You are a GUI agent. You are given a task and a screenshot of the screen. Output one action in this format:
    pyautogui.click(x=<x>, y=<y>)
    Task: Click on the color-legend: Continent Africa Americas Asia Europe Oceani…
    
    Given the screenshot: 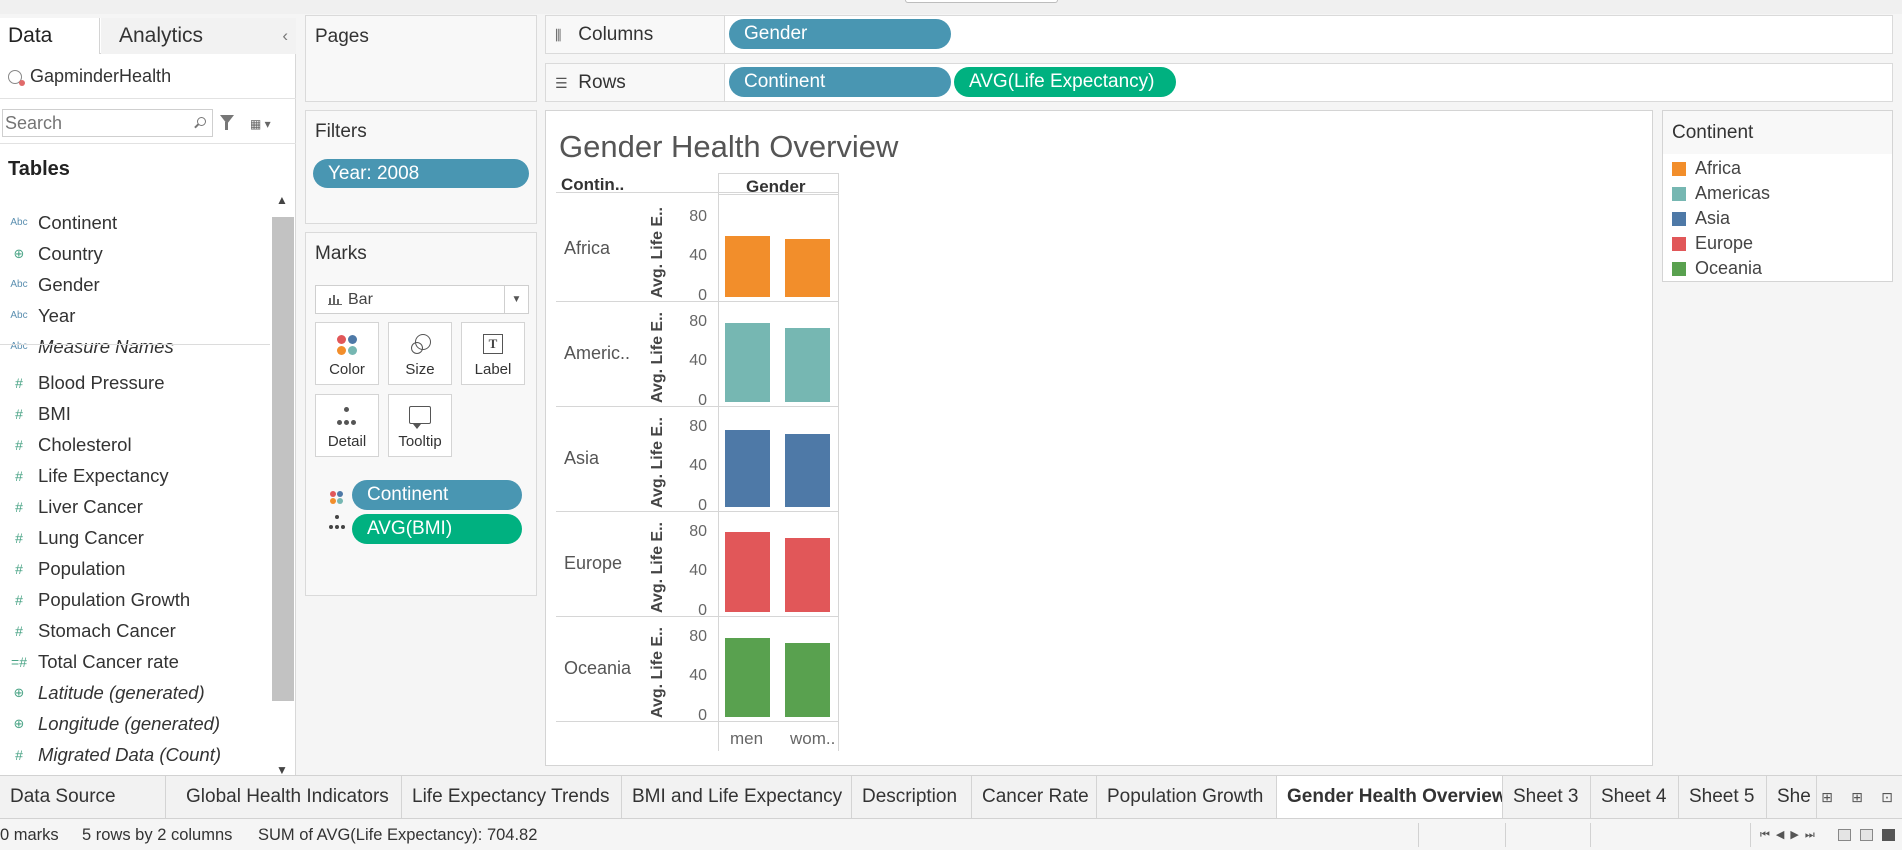 What is the action you would take?
    pyautogui.click(x=1777, y=196)
    